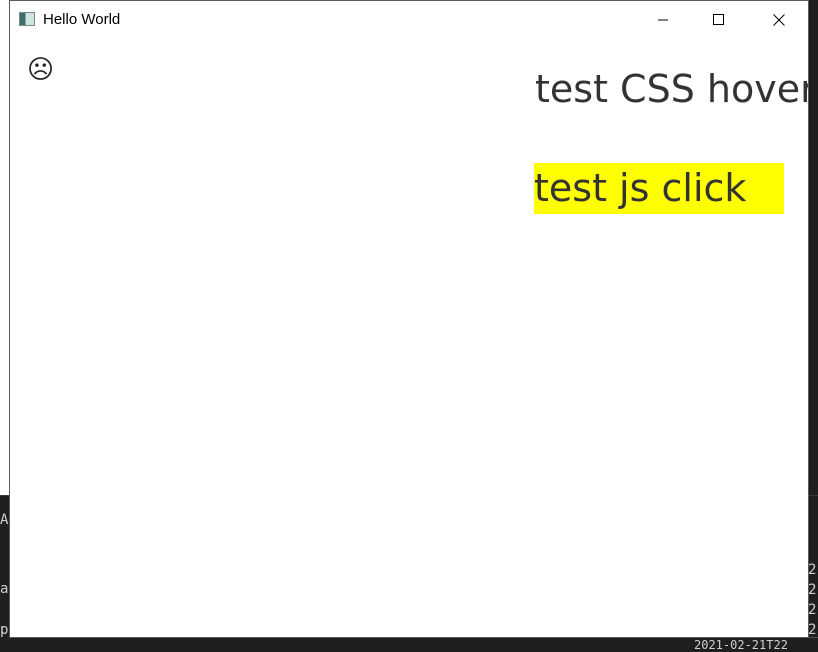 Image resolution: width=818 pixels, height=652 pixels. Describe the element at coordinates (4, 520) in the screenshot. I see `background-text: A` at that location.